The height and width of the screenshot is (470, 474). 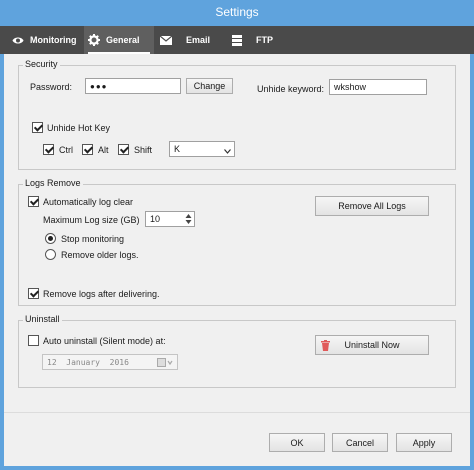 What do you see at coordinates (79, 128) in the screenshot?
I see `unhide-hotkey-label: Unhide Hot Key` at bounding box center [79, 128].